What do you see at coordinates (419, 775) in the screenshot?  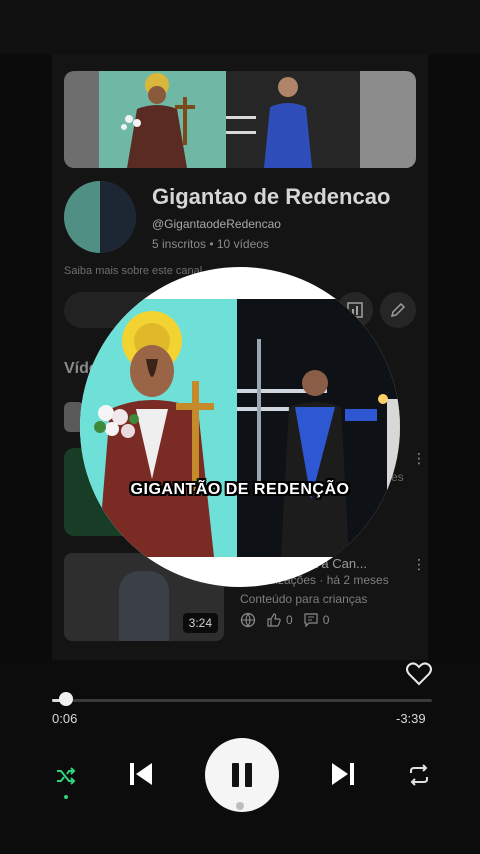 I see `repeat-icon` at bounding box center [419, 775].